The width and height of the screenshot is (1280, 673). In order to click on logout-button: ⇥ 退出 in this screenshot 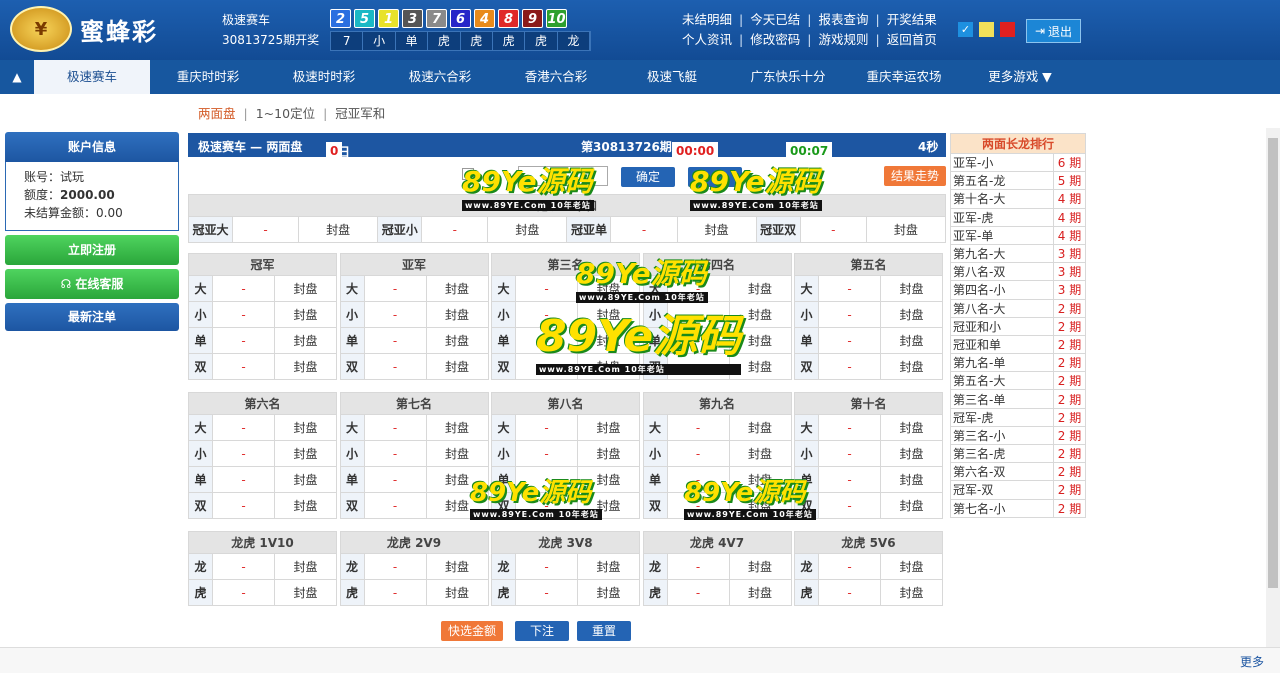, I will do `click(1053, 31)`.